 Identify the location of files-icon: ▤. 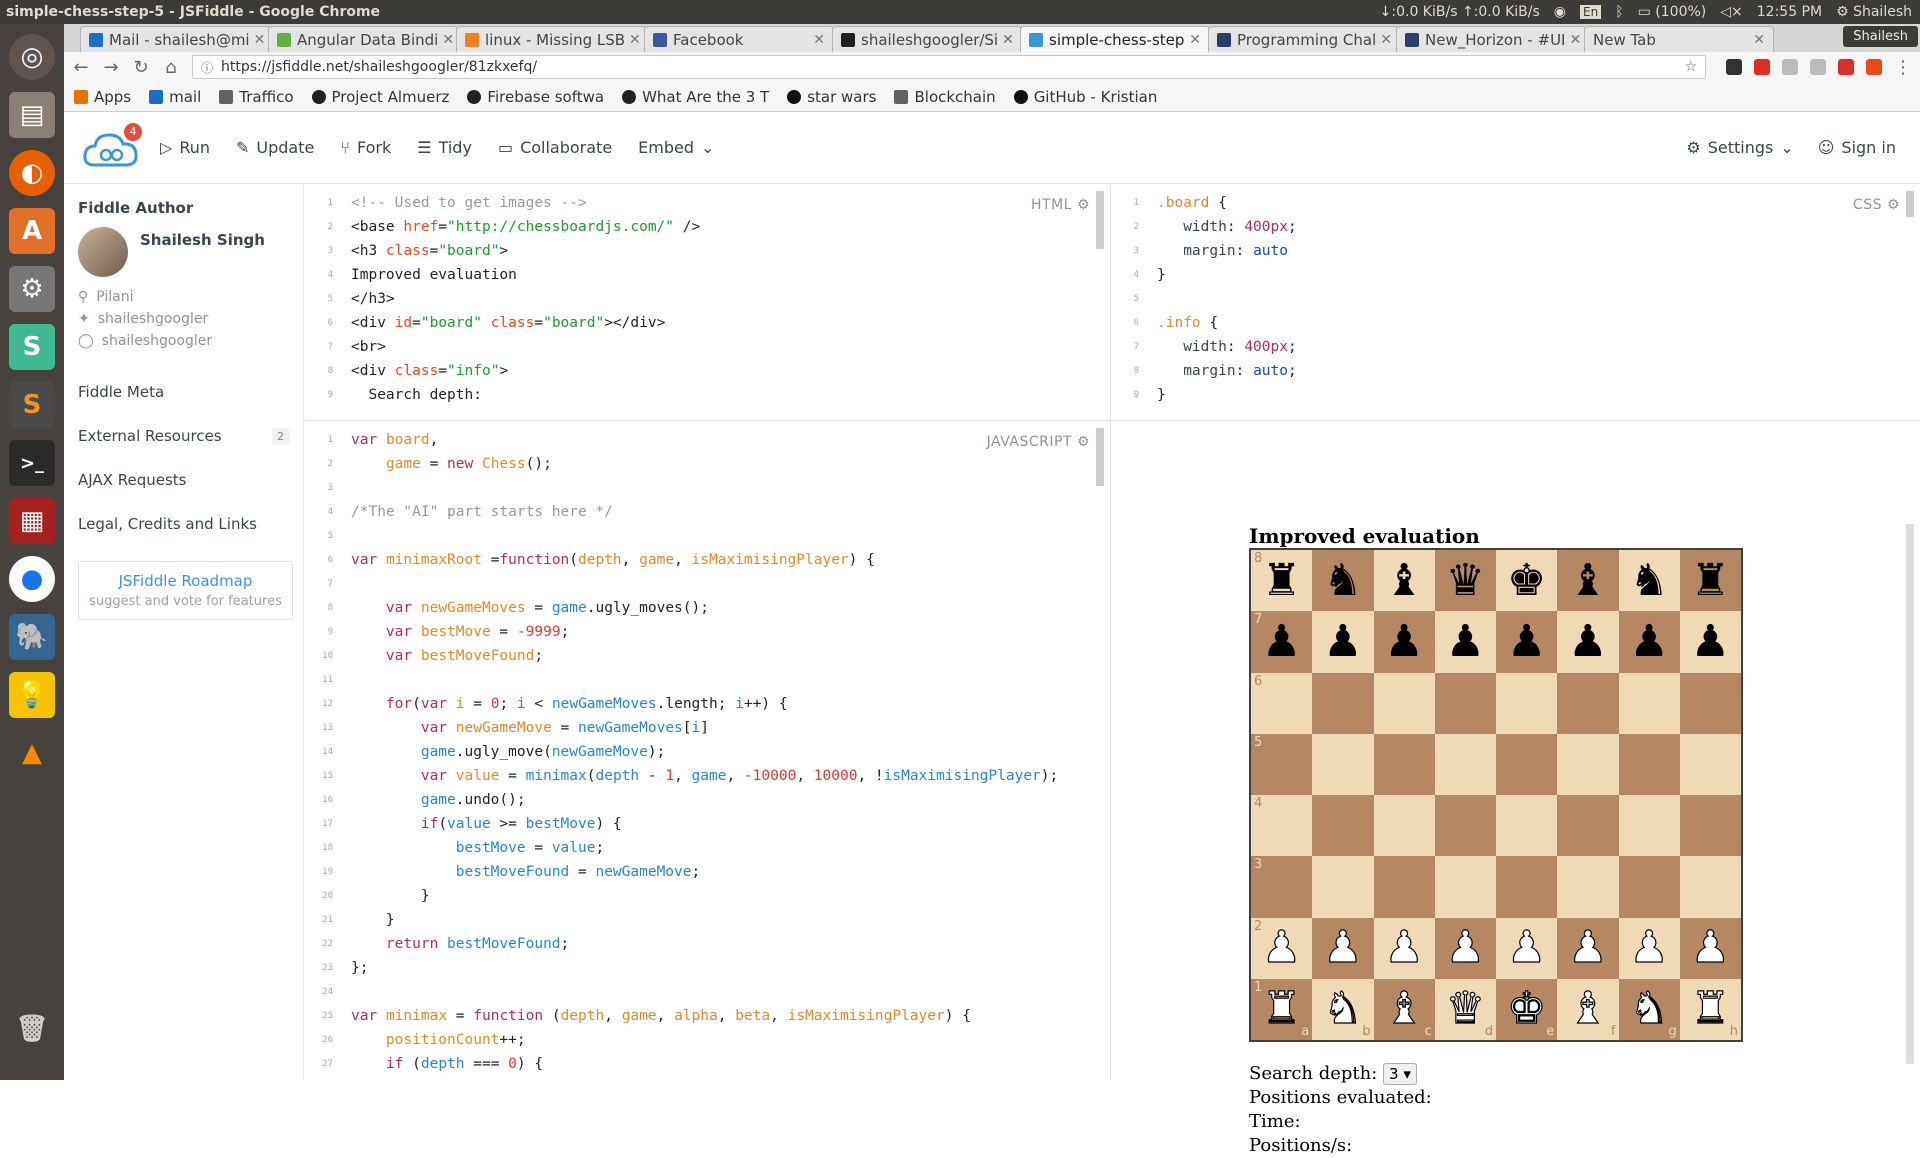
(32, 115).